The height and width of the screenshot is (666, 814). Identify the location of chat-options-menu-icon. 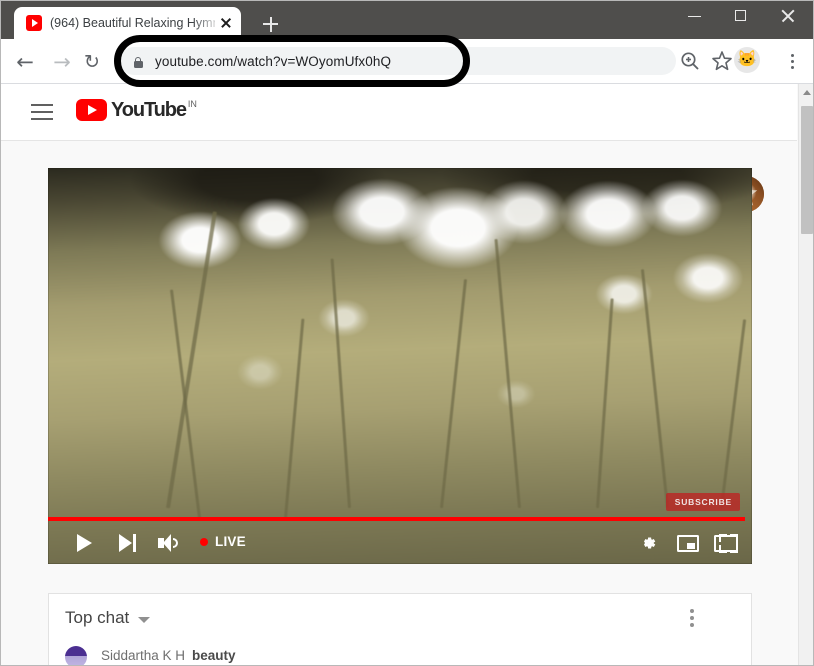
(692, 618).